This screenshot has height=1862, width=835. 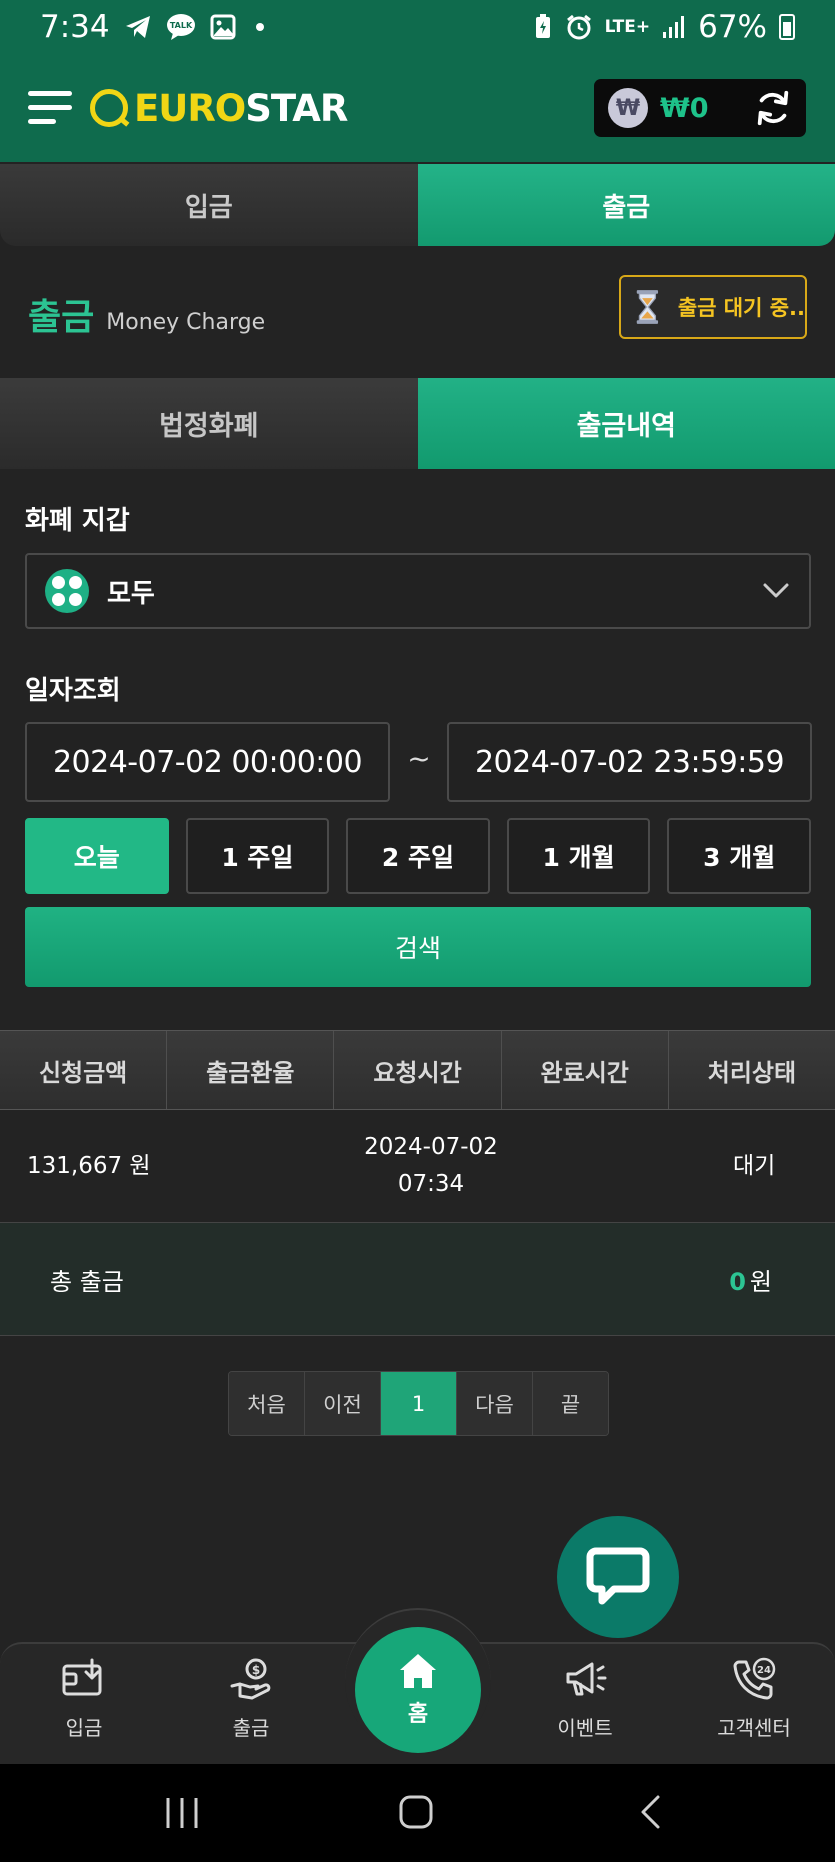 What do you see at coordinates (82, 1677) in the screenshot?
I see `wallet-deposit-icon` at bounding box center [82, 1677].